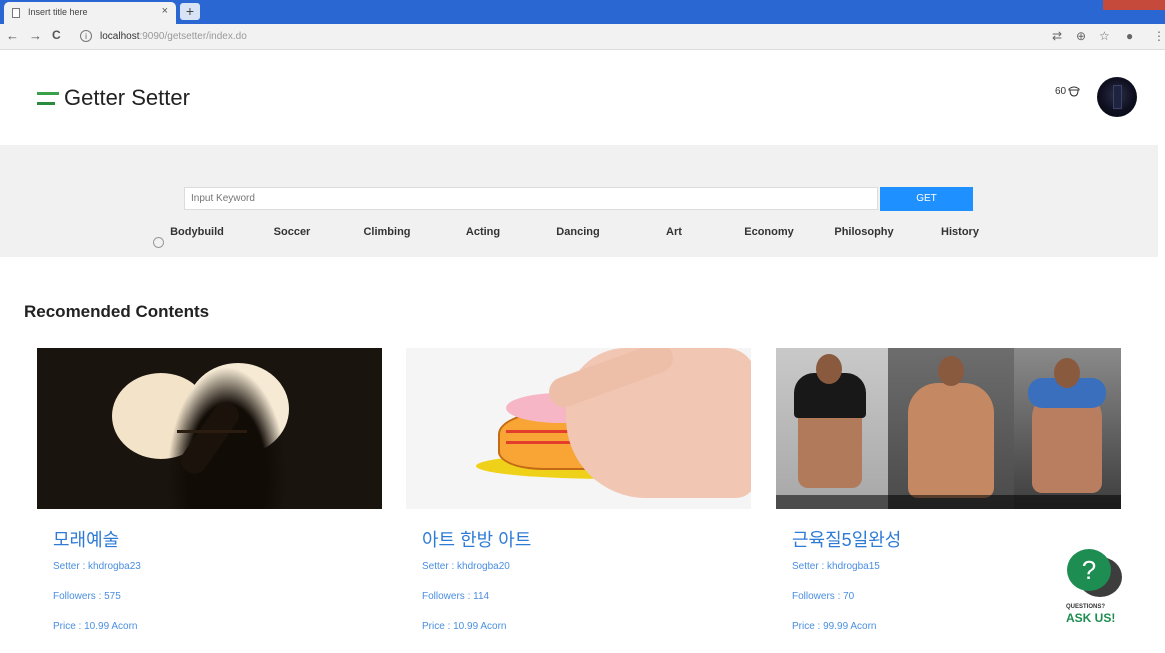  I want to click on card-title: 아트 한방 아트, so click(476, 539).